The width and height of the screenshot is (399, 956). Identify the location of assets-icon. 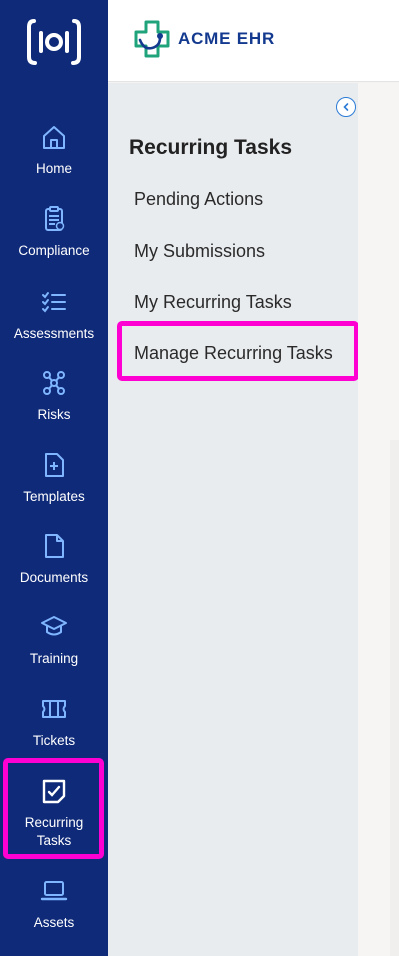
(54, 891).